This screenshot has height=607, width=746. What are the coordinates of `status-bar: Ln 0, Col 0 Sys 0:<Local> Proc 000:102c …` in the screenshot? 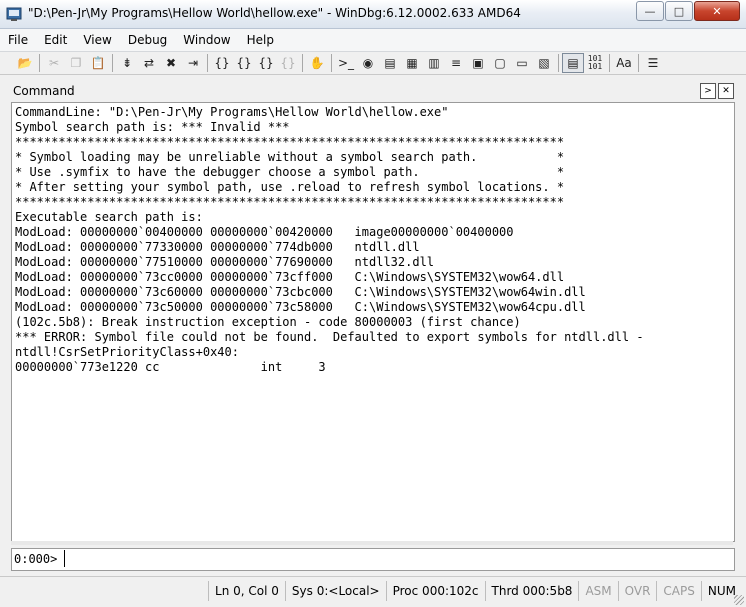 It's located at (373, 591).